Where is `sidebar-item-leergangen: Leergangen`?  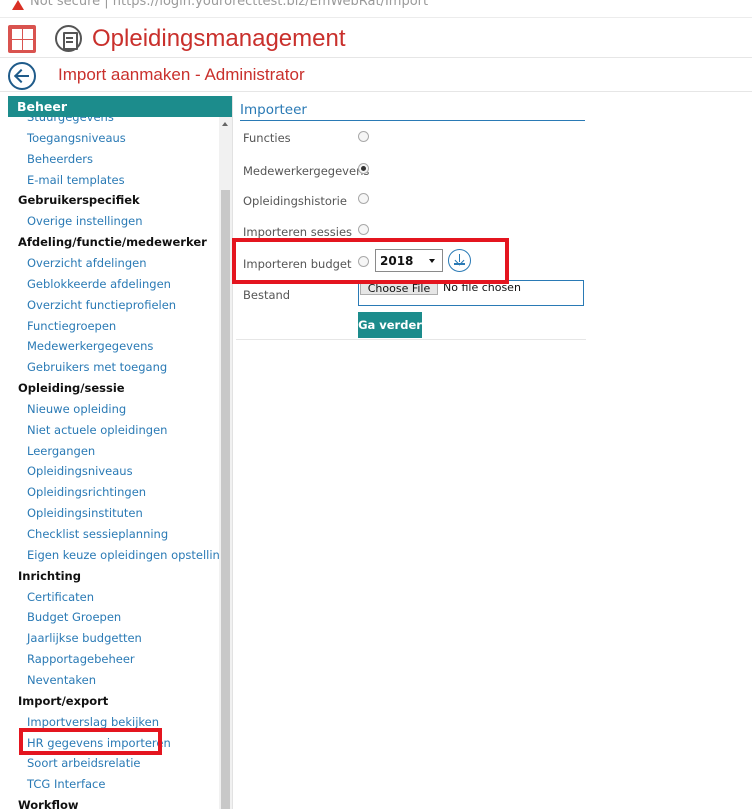
sidebar-item-leergangen: Leergangen is located at coordinates (51, 451).